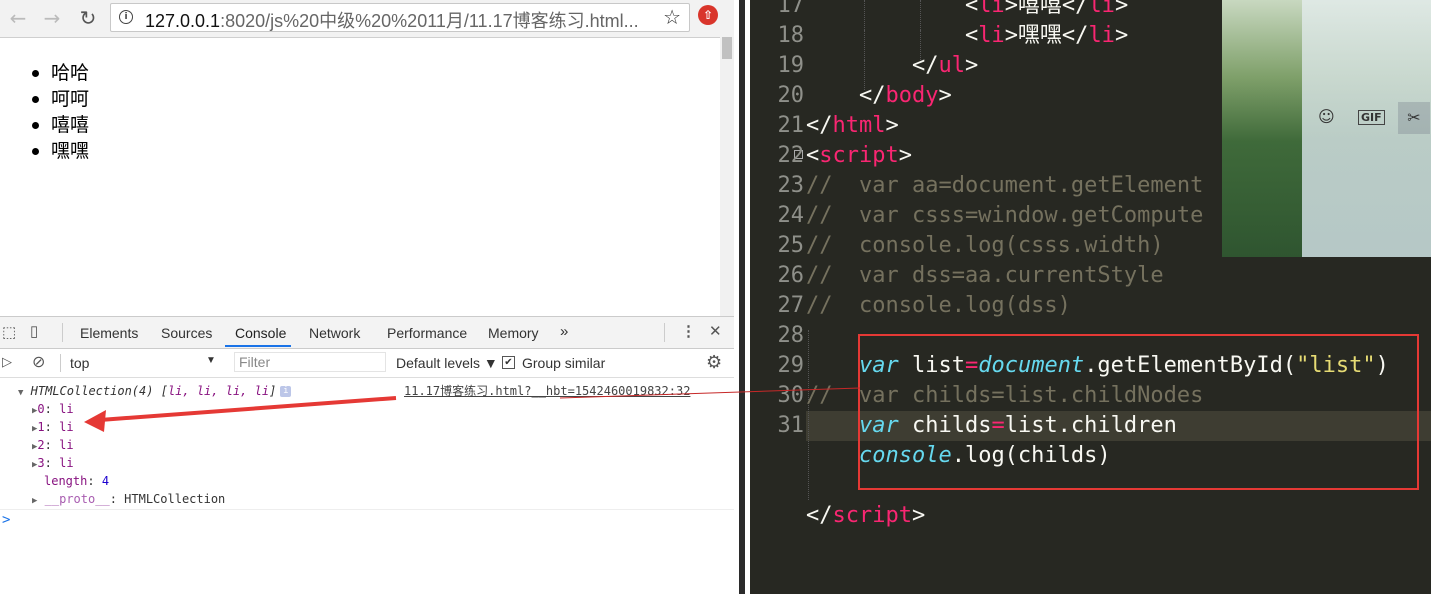  Describe the element at coordinates (66, 463) in the screenshot. I see `entry-value: li` at that location.